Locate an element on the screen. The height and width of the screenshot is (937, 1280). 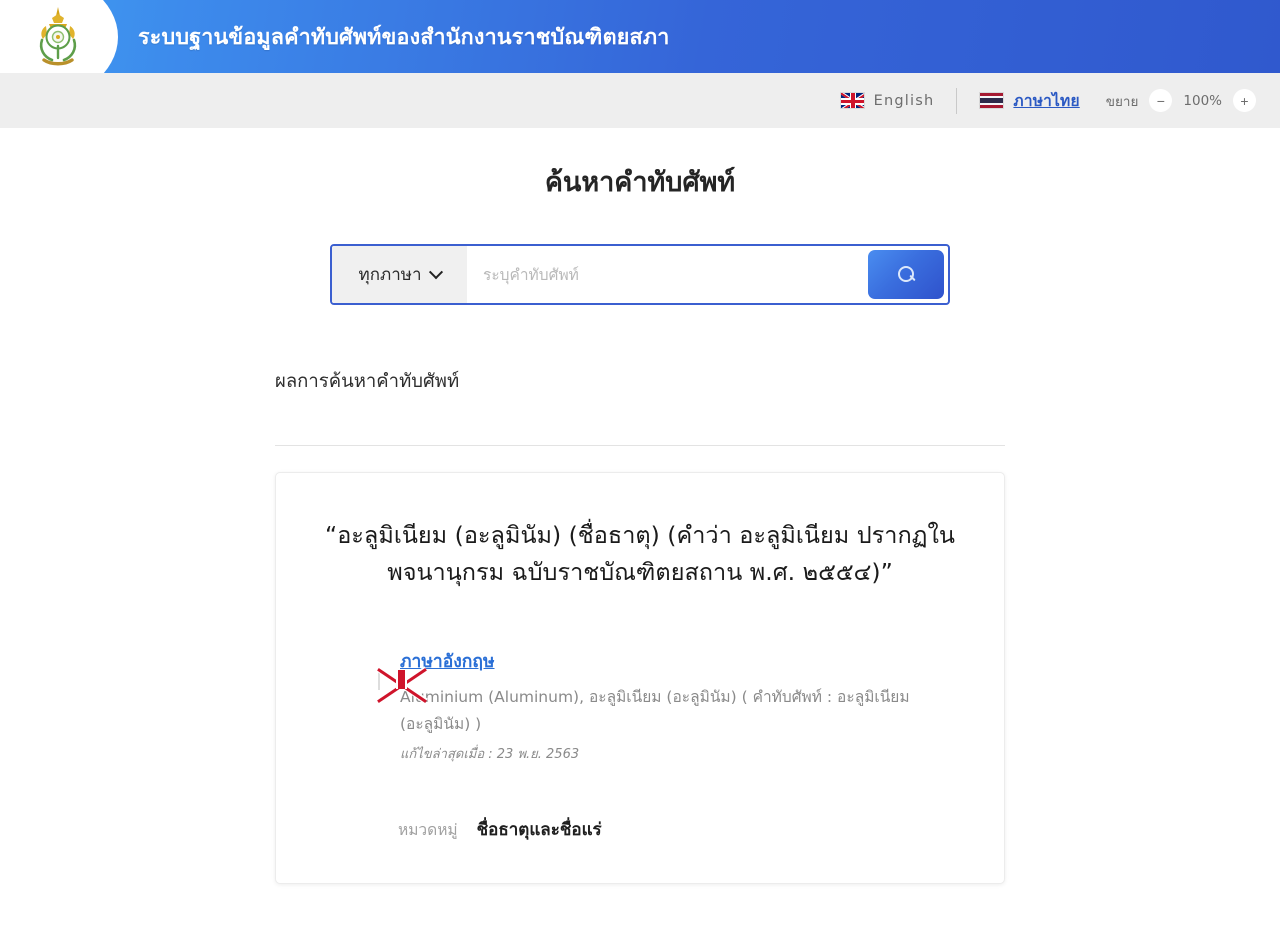
zoom-label: ขยาย is located at coordinates (1122, 101).